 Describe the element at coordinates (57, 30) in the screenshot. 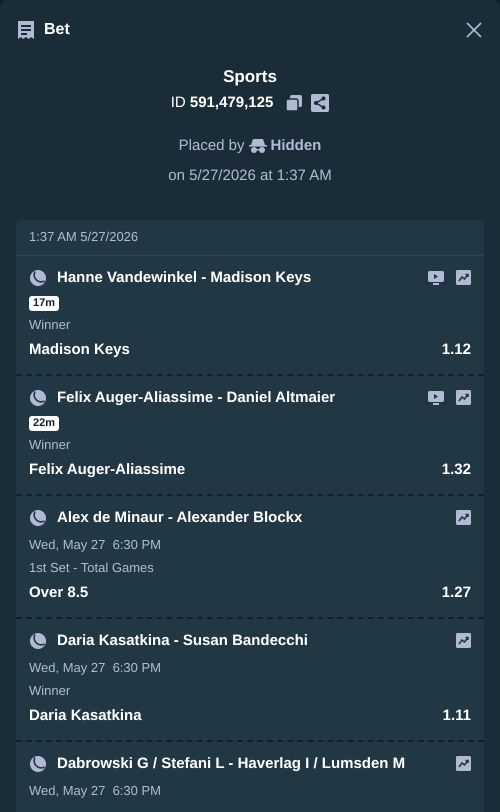

I see `panel-title: Bet` at that location.